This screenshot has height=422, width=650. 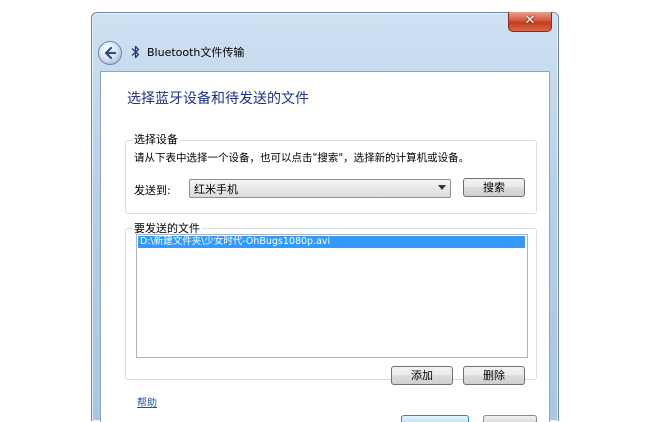 I want to click on back-button, so click(x=110, y=53).